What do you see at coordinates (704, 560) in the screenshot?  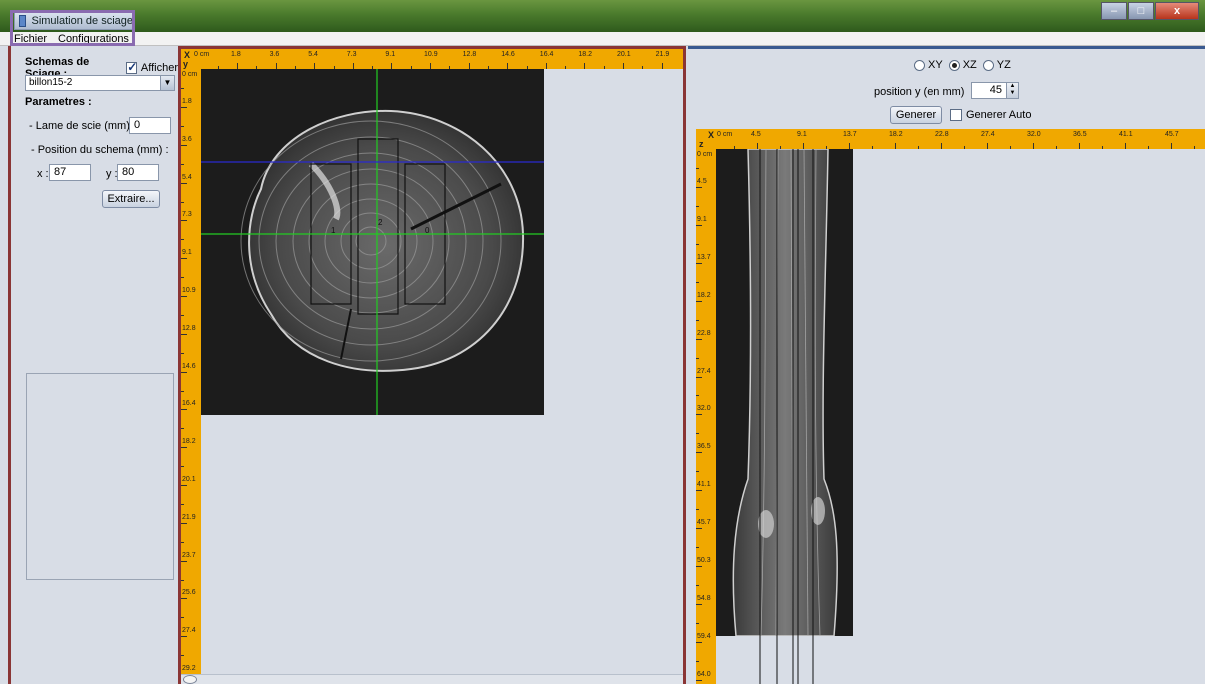 I see `ruler-tick-label: 50.3` at bounding box center [704, 560].